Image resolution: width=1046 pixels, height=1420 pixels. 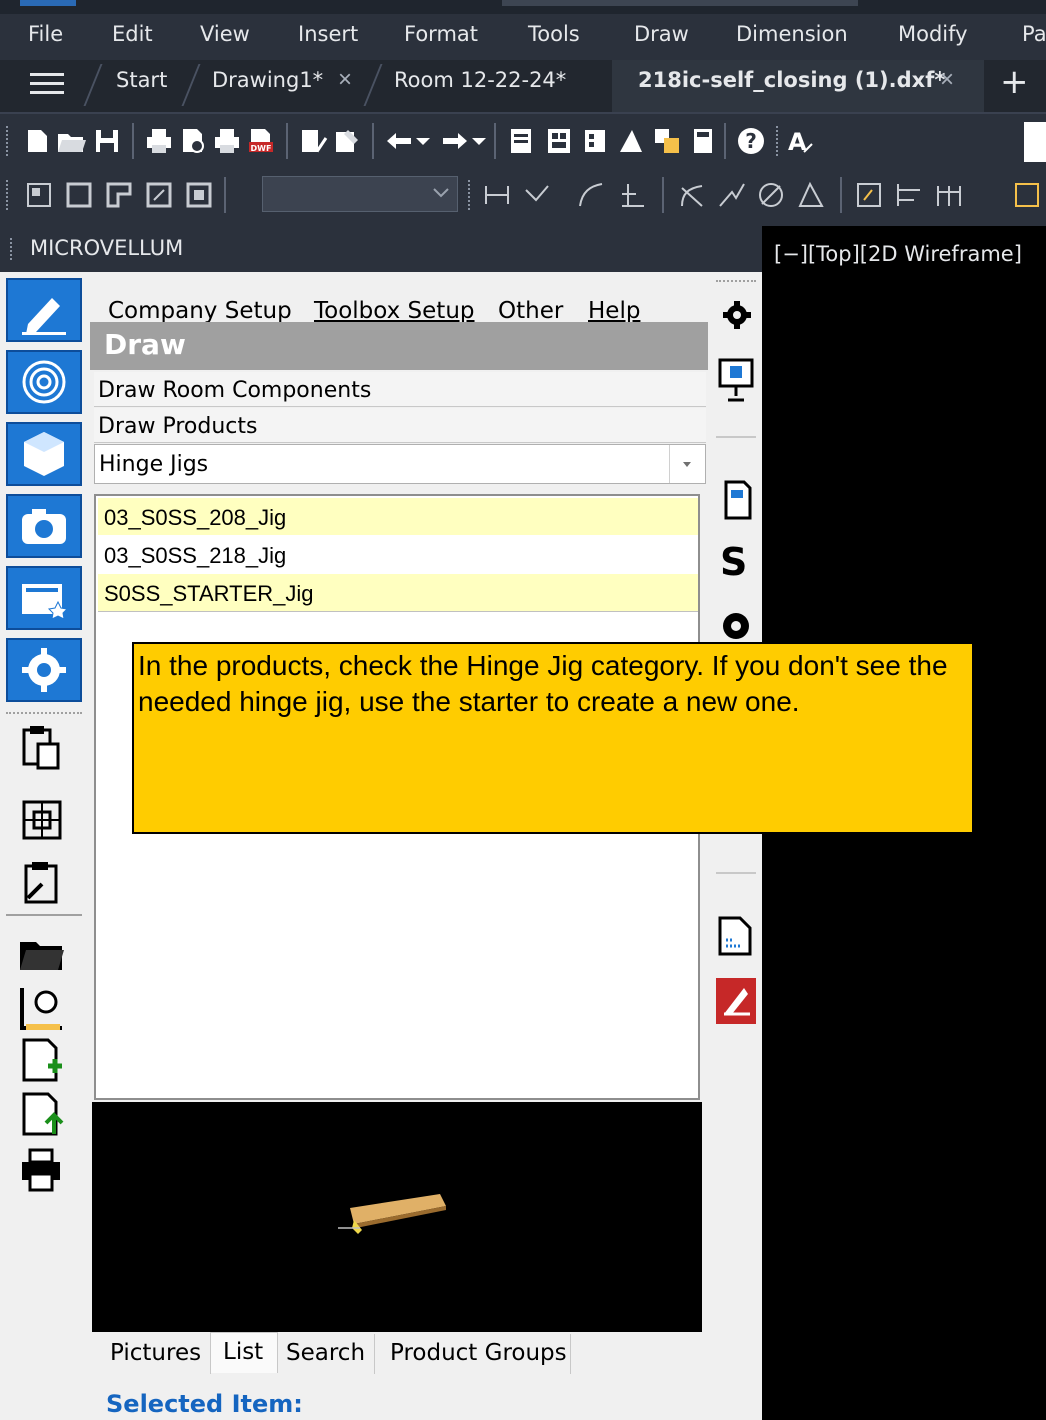 I want to click on new-file-icon, so click(x=37, y=141).